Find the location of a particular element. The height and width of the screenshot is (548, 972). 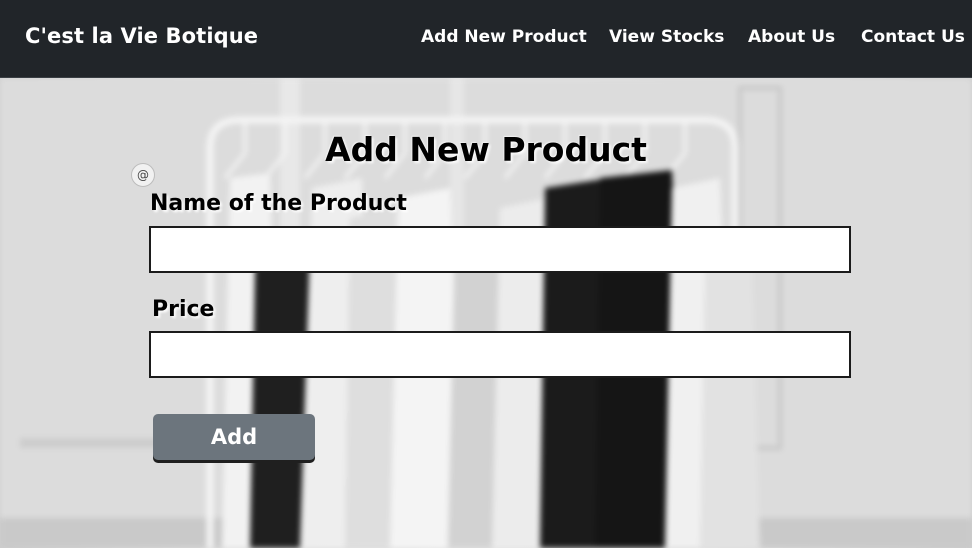

nav-link-contact-us: Contact Us is located at coordinates (913, 37).